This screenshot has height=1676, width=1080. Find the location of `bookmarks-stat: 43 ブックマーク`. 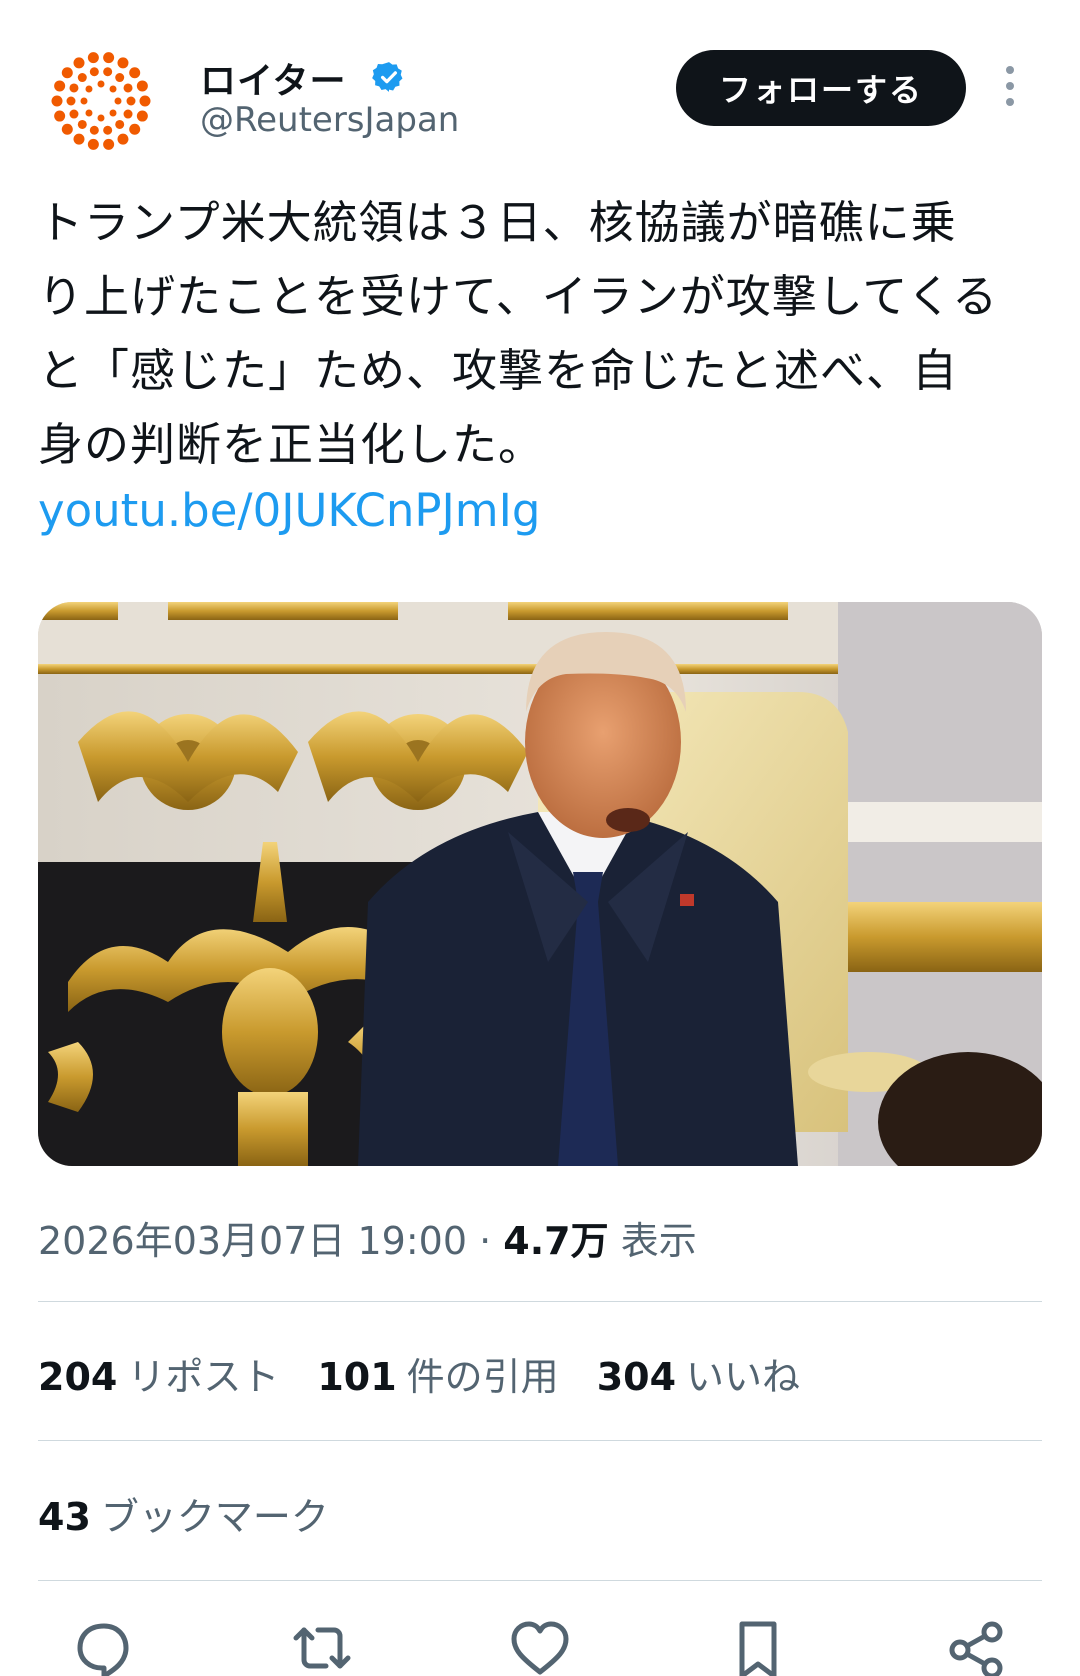

bookmarks-stat: 43 ブックマーク is located at coordinates (183, 1513).